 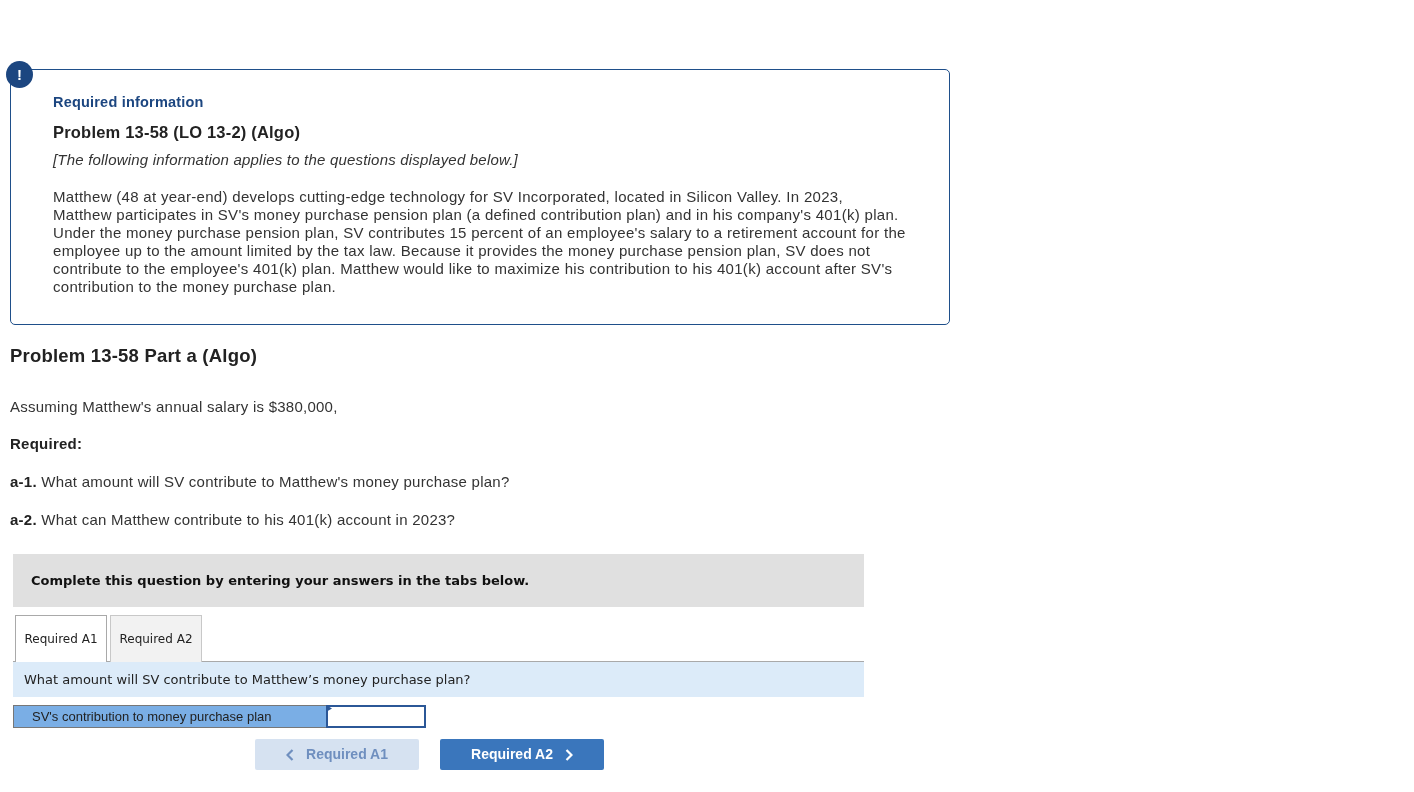 What do you see at coordinates (376, 716) in the screenshot?
I see `answer-field` at bounding box center [376, 716].